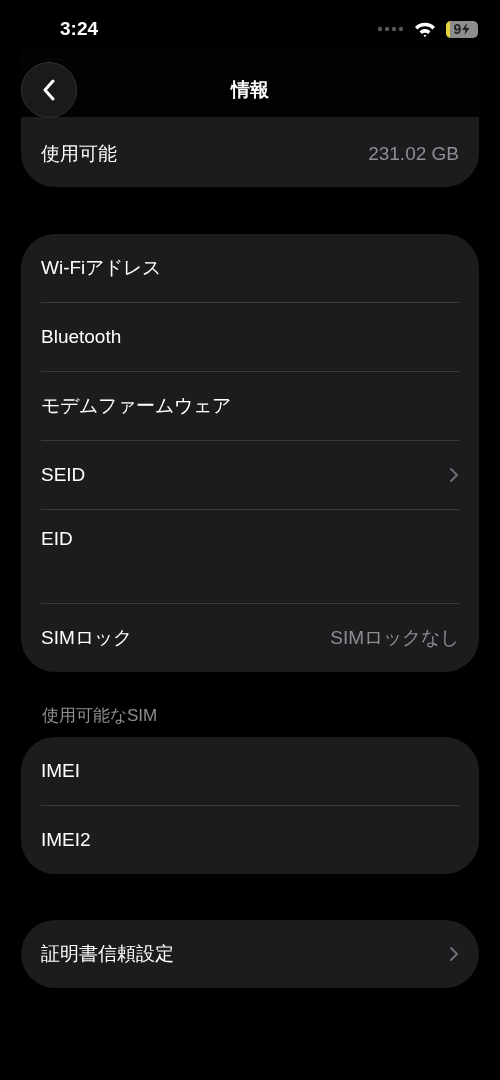 This screenshot has height=1080, width=500. I want to click on row-label: IMEI, so click(61, 771).